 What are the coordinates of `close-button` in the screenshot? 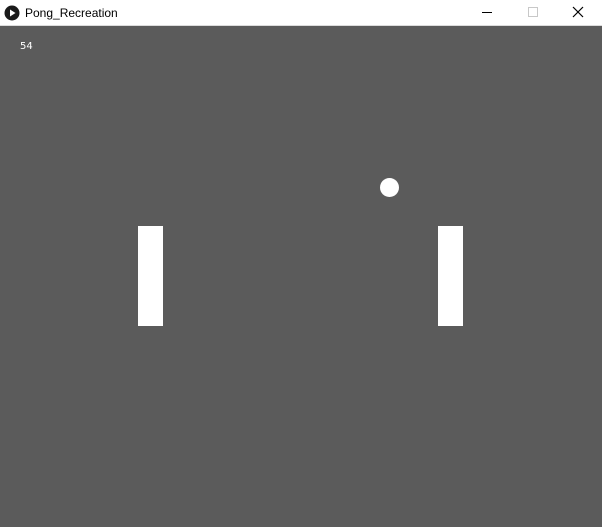 It's located at (579, 12).